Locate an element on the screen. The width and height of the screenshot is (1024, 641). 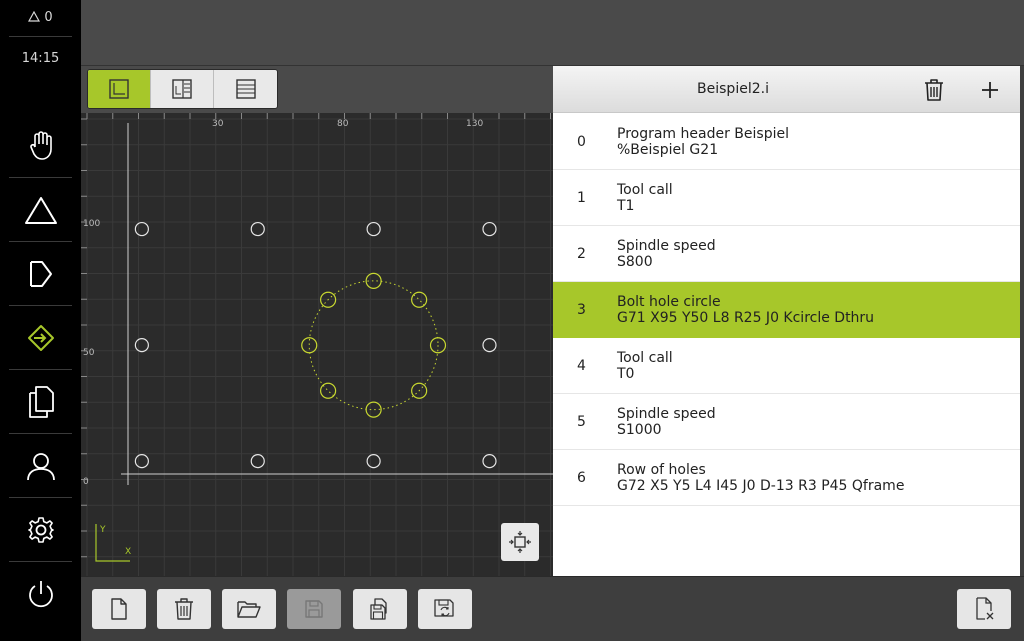
close-program-icon is located at coordinates (985, 608).